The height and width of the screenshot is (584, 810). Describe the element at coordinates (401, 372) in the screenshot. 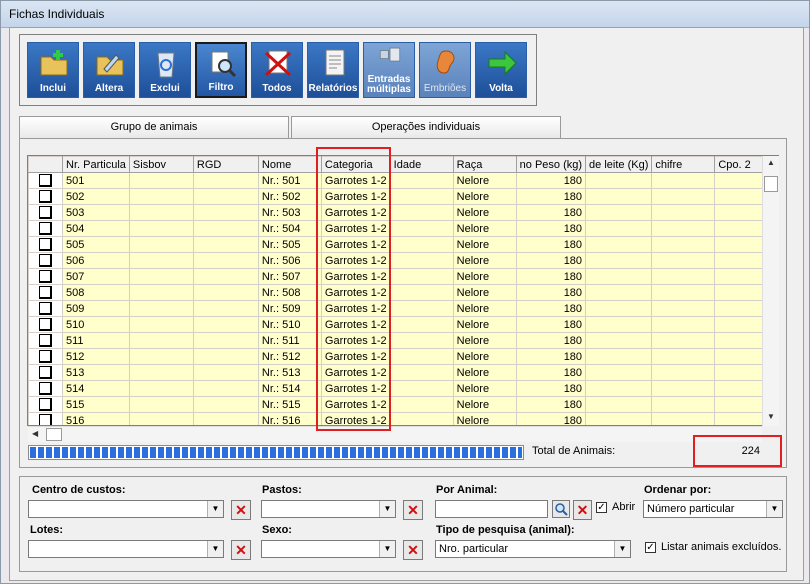

I see `table-row: 513 Nr.: 513 Garrotes 1-2 Nelore 180` at that location.